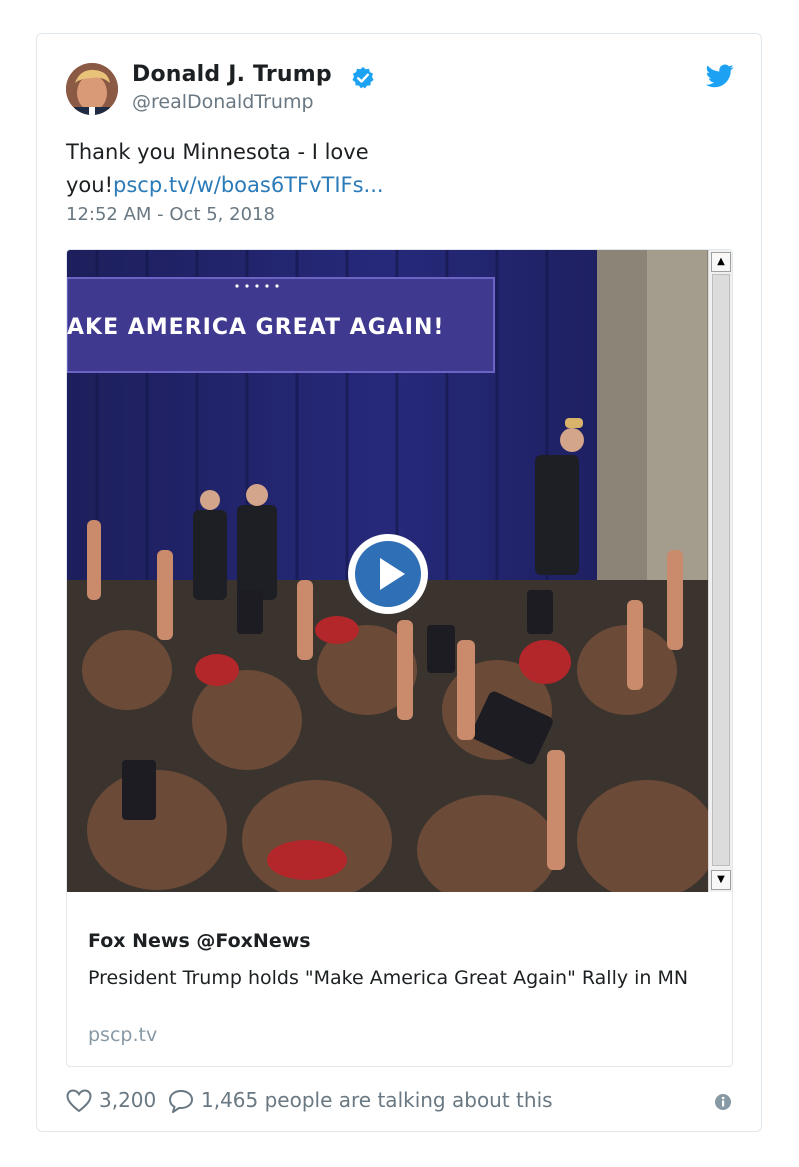  Describe the element at coordinates (388, 574) in the screenshot. I see `play-icon` at that location.